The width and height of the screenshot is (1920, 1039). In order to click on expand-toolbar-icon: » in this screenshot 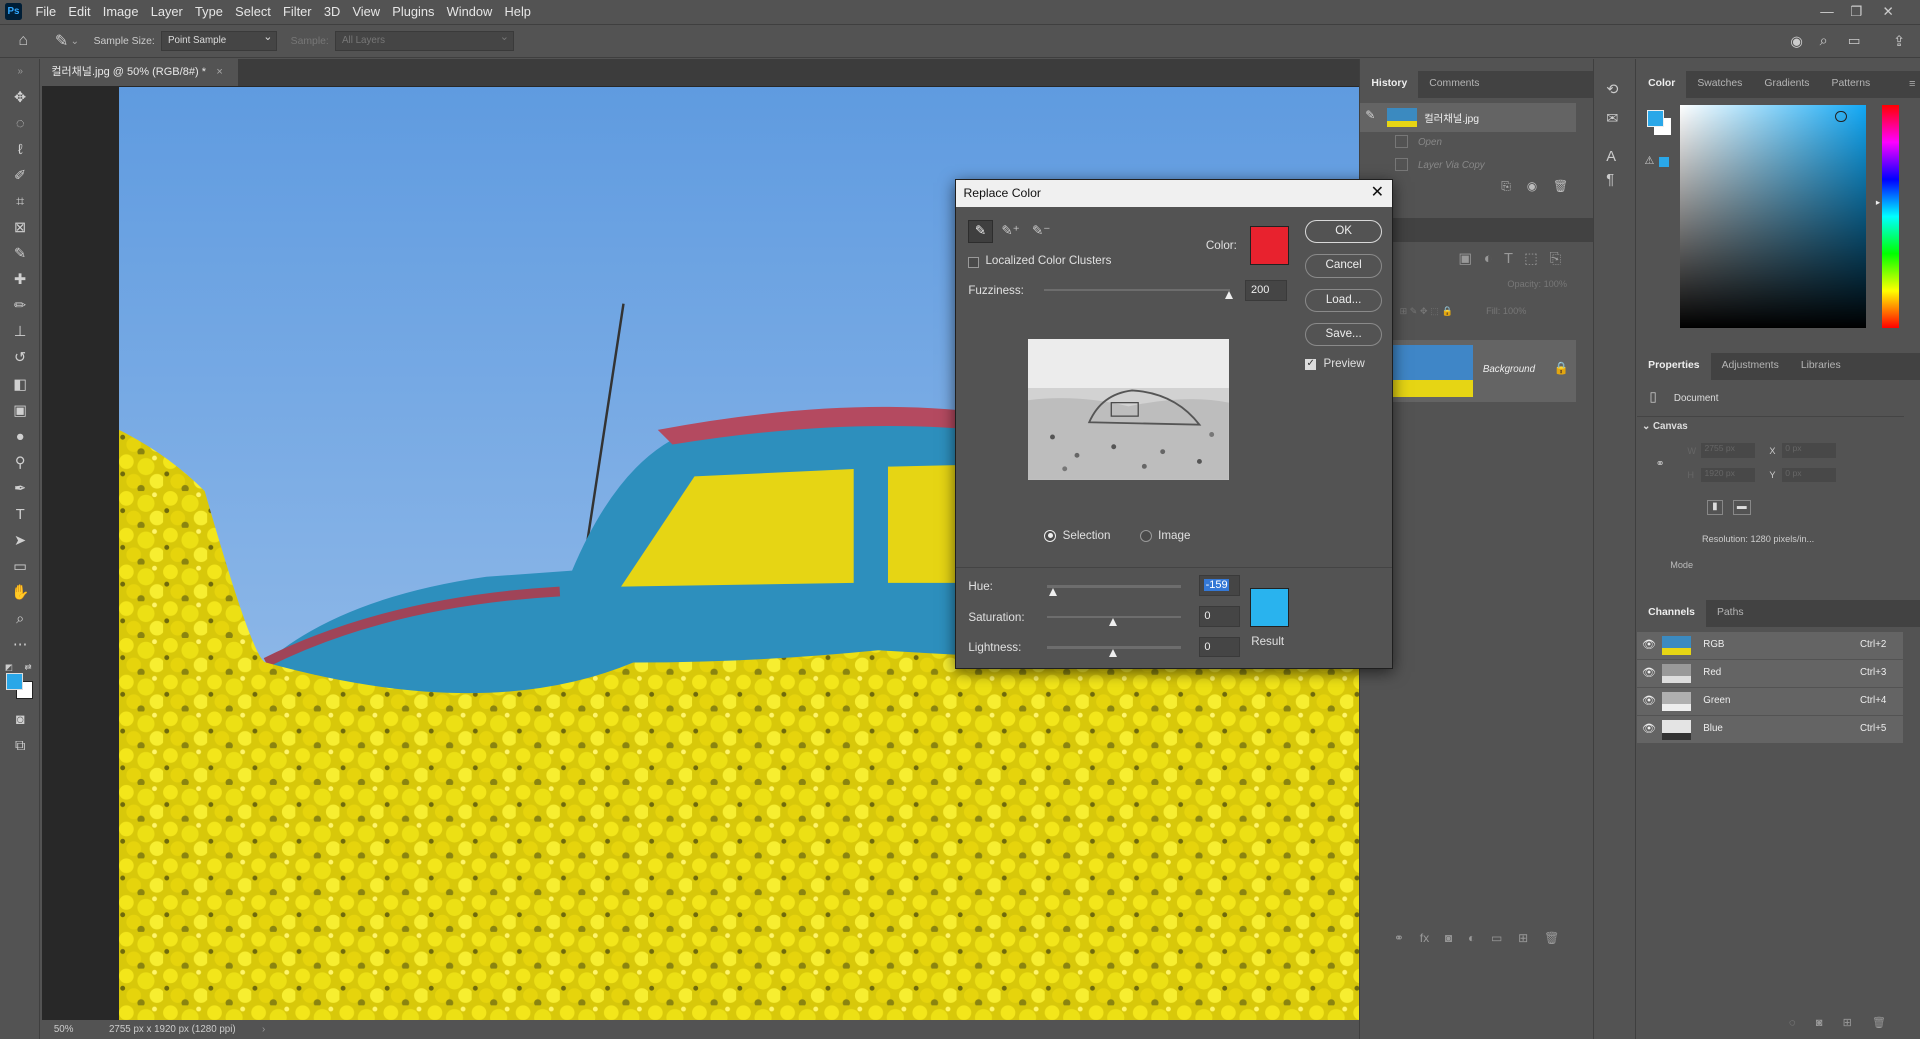, I will do `click(20, 72)`.